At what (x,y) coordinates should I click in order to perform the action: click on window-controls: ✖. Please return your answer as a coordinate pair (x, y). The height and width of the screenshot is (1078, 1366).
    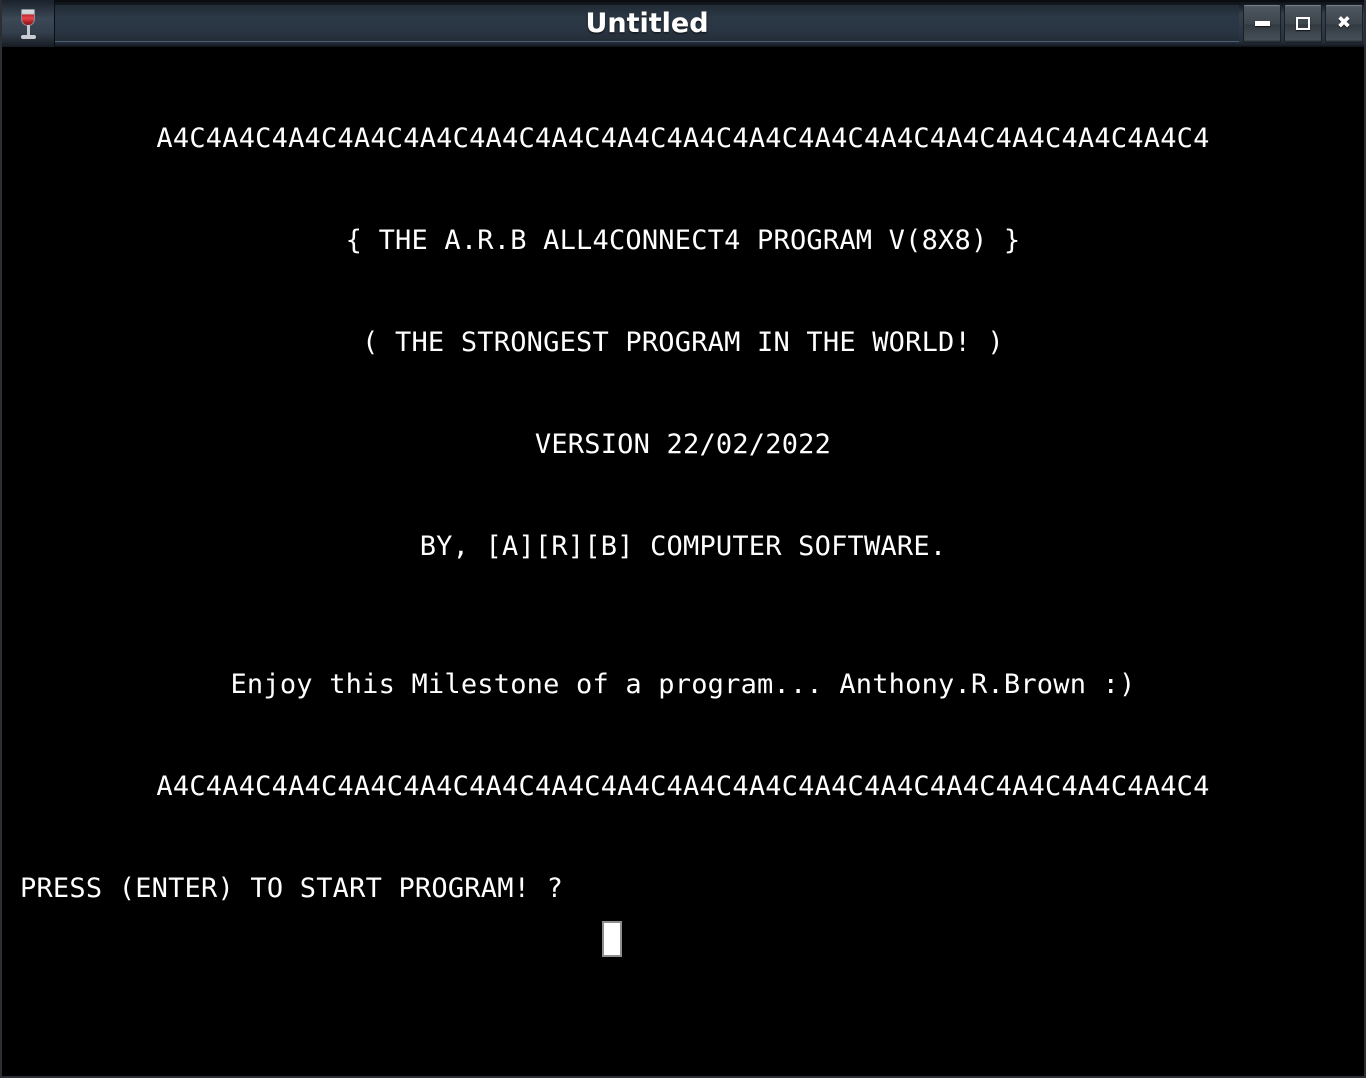
    Looking at the image, I should click on (1301, 23).